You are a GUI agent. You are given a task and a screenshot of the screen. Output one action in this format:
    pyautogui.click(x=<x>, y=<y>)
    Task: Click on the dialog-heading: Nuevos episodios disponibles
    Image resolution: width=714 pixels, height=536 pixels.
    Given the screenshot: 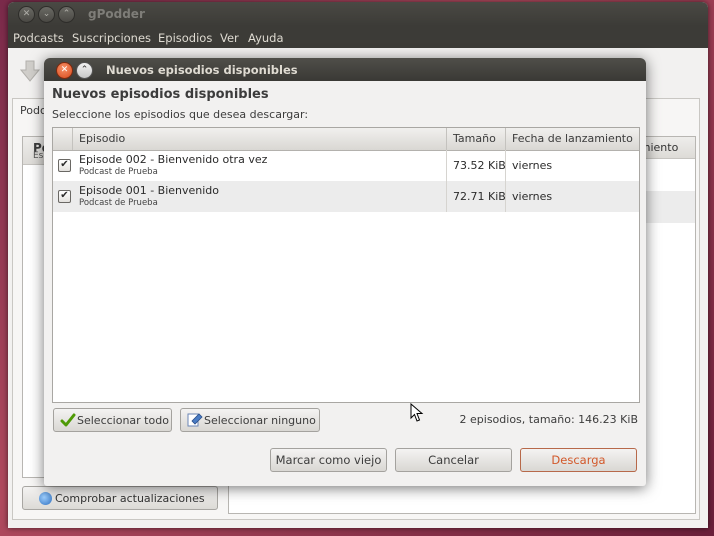 What is the action you would take?
    pyautogui.click(x=160, y=94)
    